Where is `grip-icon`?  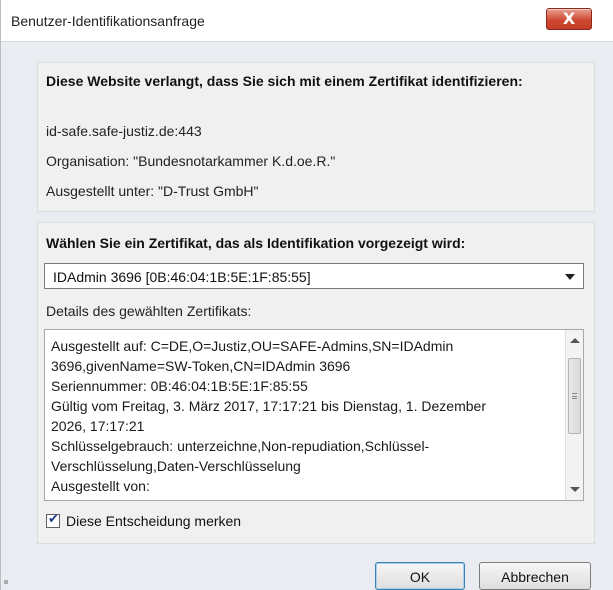
grip-icon is located at coordinates (574, 396).